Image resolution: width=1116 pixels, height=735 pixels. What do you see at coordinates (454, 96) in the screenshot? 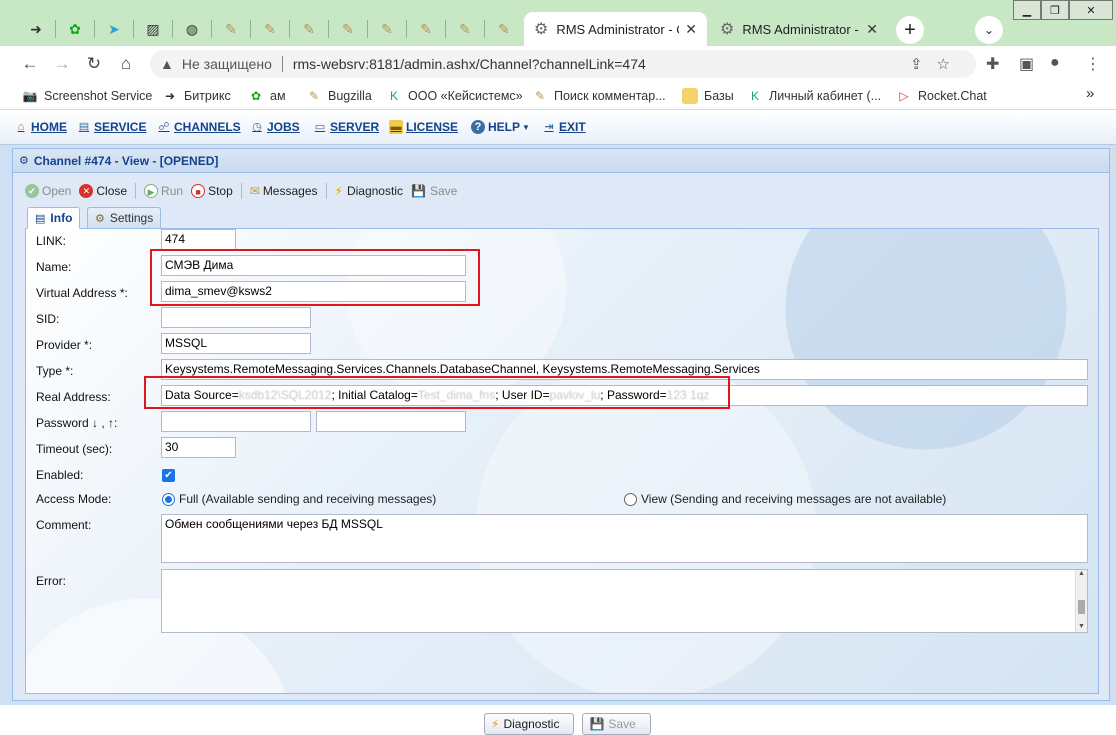
I see `bookmark-item: K ООО «Кейсистемс»` at bounding box center [454, 96].